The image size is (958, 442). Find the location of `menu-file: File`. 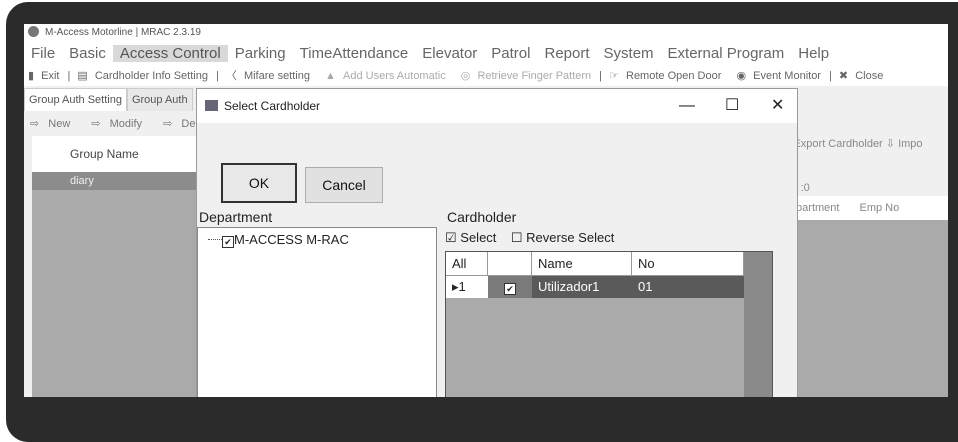

menu-file: File is located at coordinates (43, 53).